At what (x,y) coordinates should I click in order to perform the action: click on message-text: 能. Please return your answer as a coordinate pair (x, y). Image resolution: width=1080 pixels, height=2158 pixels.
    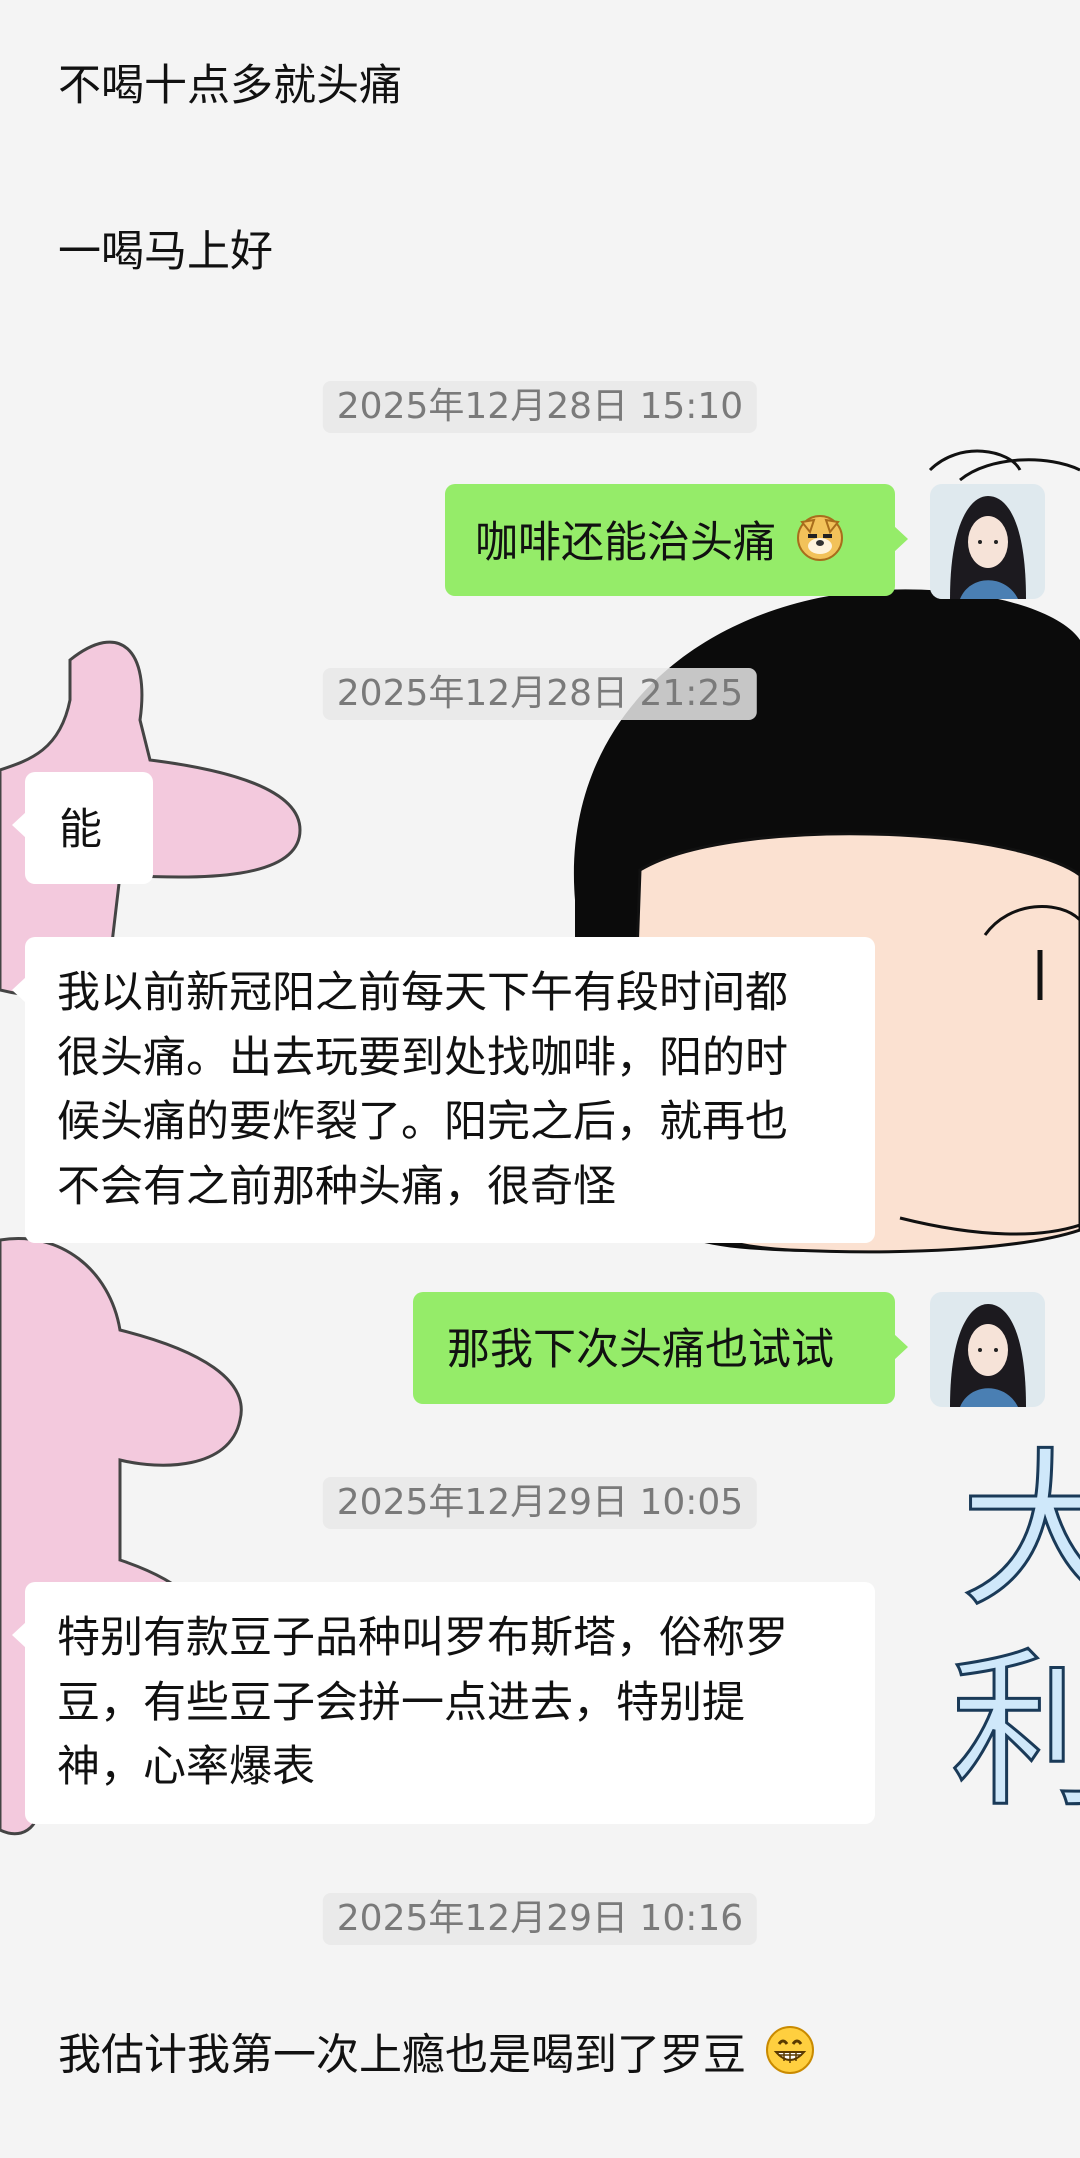
    Looking at the image, I should click on (80, 830).